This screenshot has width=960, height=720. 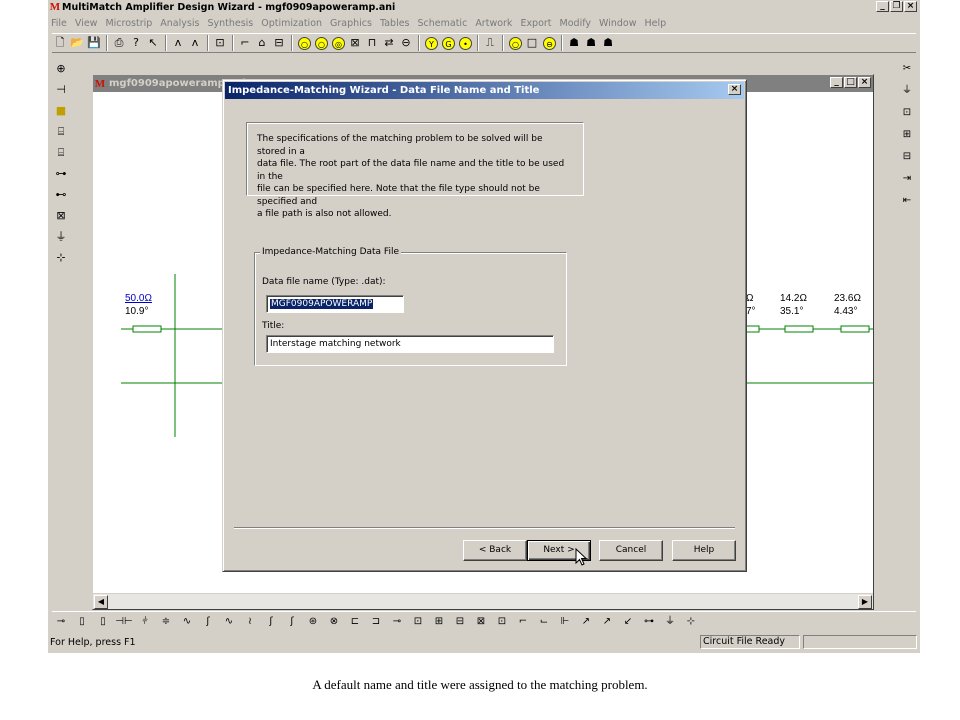 I want to click on menu-synthesis: Synthesis, so click(x=230, y=23).